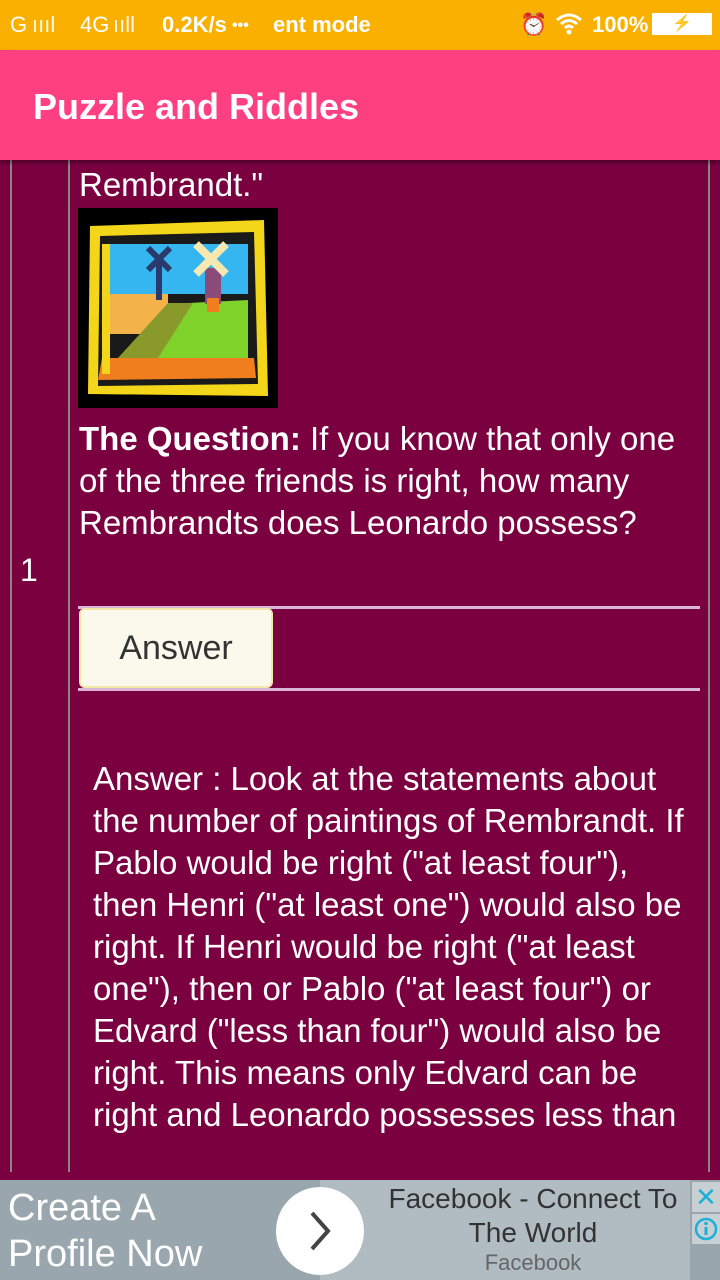  I want to click on net-speed: 0.2K/s, so click(194, 24).